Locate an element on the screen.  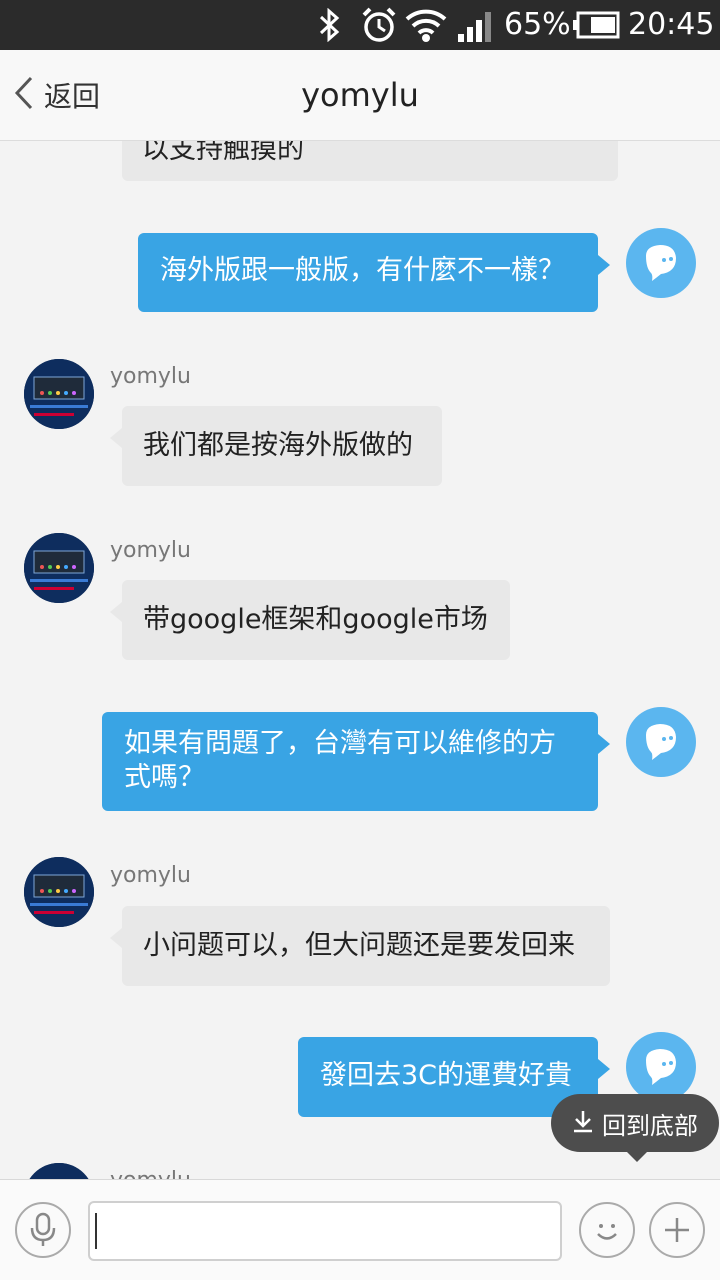
message-text: 海外版跟一般版，有什麼不一樣？ is located at coordinates (362, 270).